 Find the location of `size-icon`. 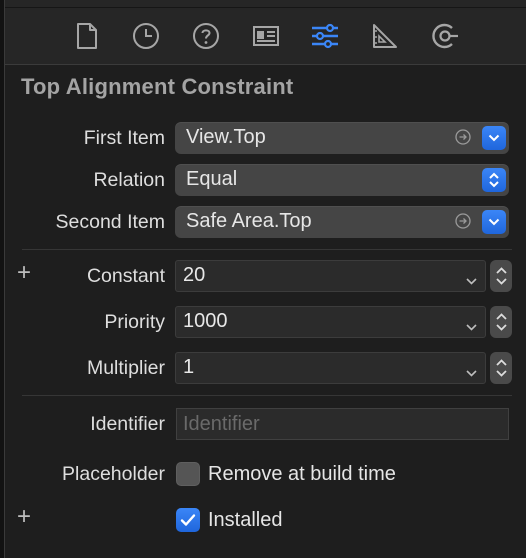

size-icon is located at coordinates (385, 36).